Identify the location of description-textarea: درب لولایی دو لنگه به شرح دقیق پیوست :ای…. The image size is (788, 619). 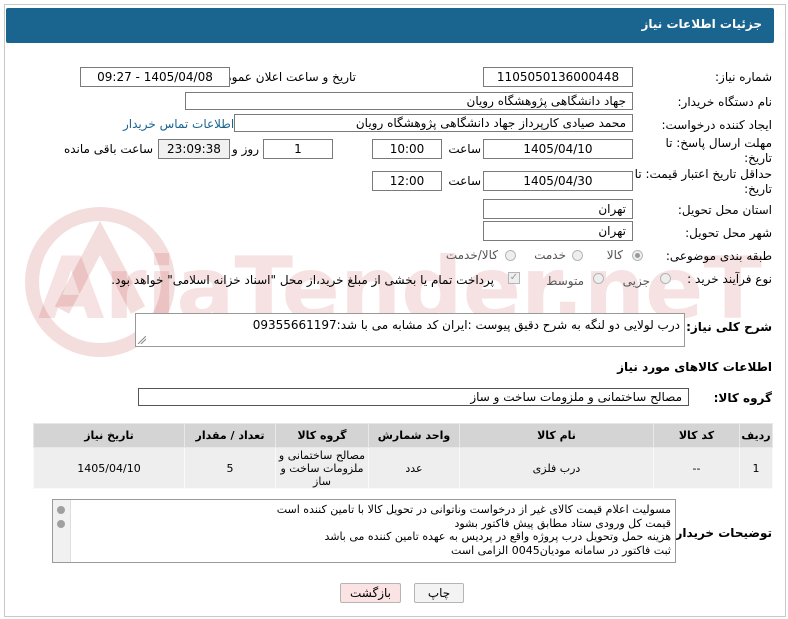
(410, 330).